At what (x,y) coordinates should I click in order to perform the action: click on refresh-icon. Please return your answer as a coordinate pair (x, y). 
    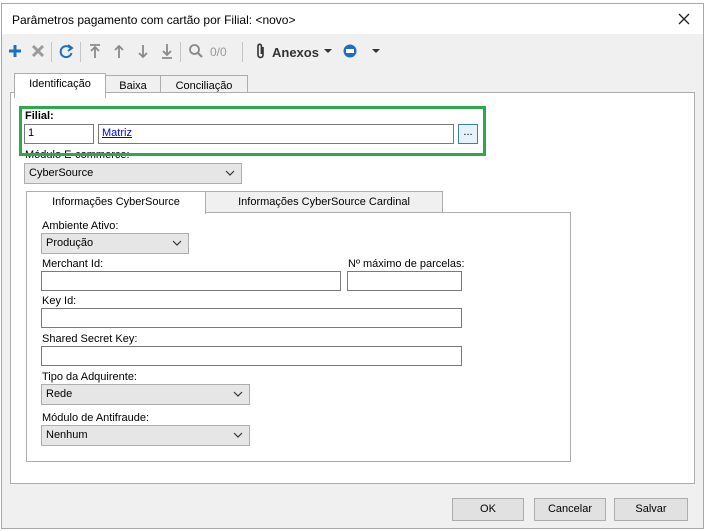
    Looking at the image, I should click on (66, 51).